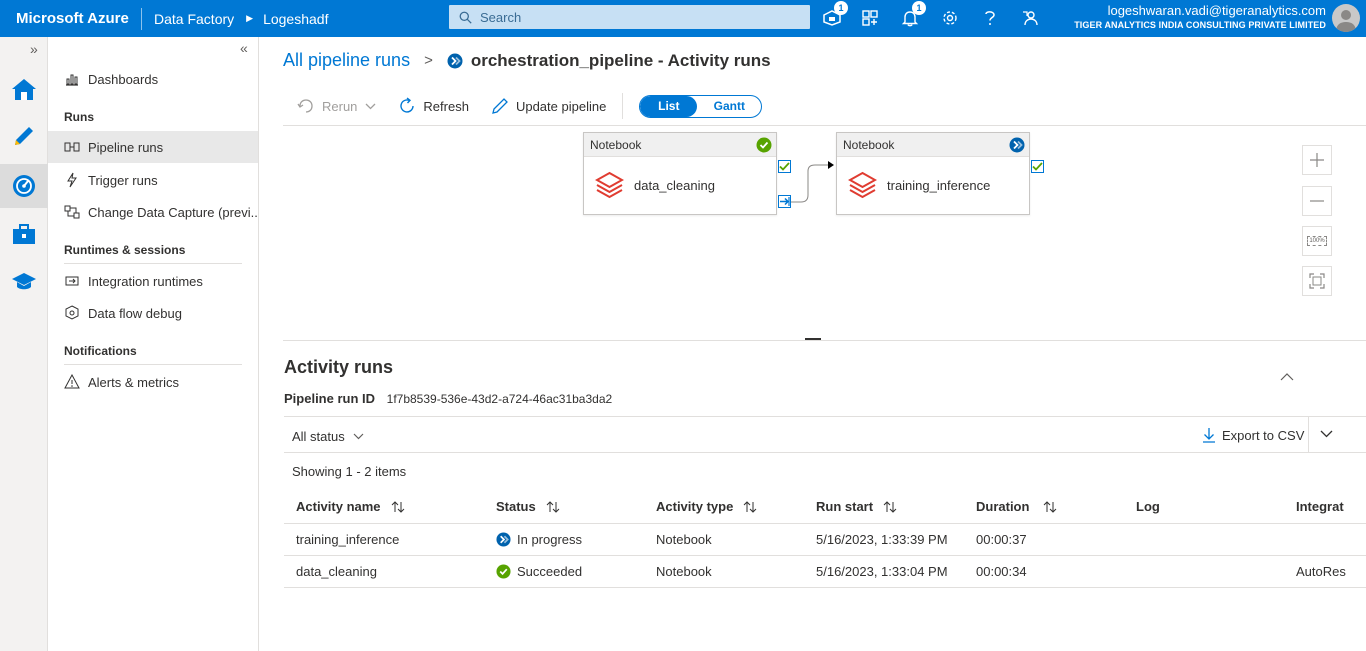 The width and height of the screenshot is (1366, 651). I want to click on success-check-icon, so click(764, 145).